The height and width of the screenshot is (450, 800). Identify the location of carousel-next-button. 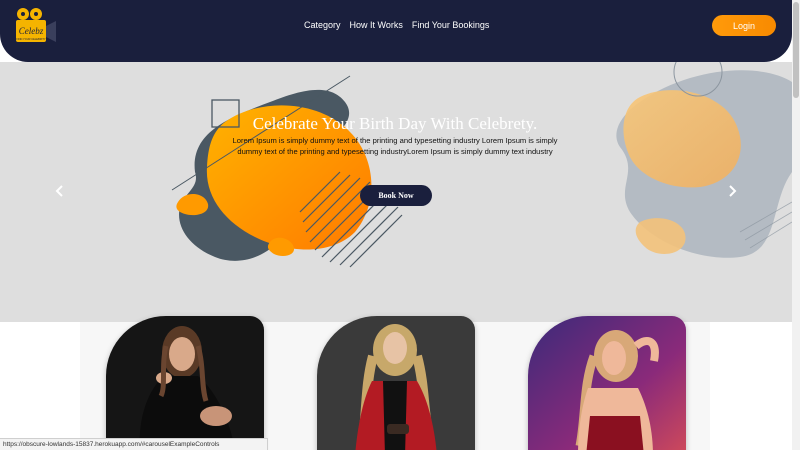
(732, 191).